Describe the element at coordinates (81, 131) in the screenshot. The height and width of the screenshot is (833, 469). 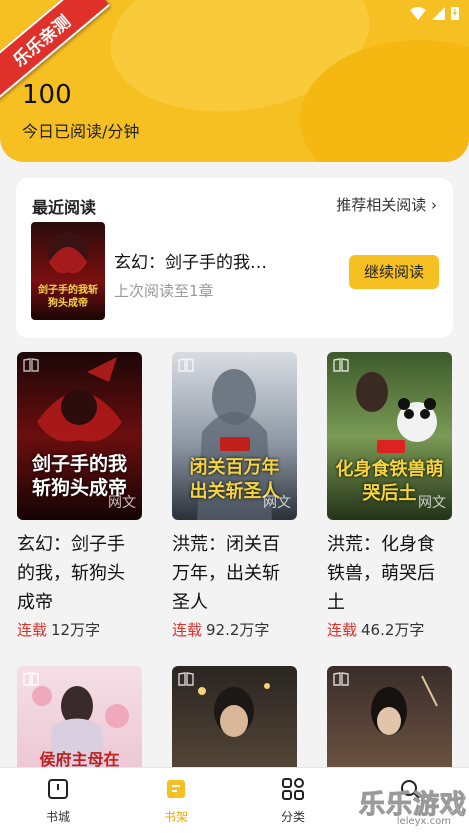
I see `read-minutes-label: 今日已阅读/分钟` at that location.